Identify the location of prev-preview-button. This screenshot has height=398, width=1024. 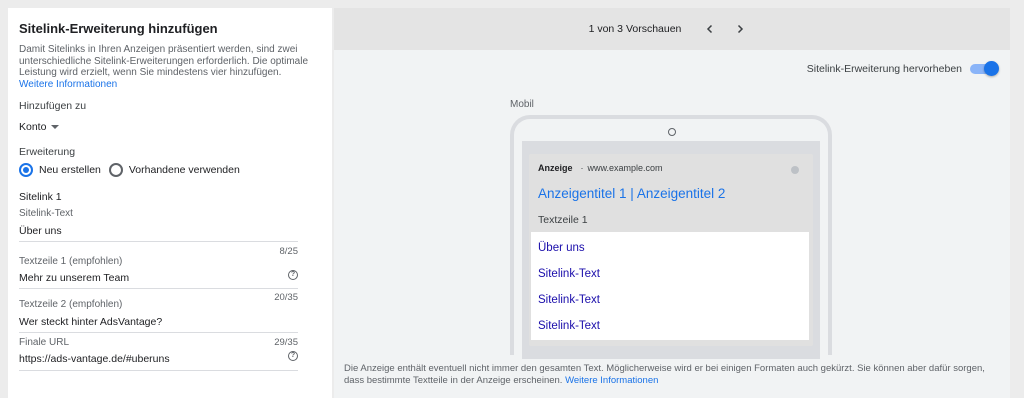
(710, 29).